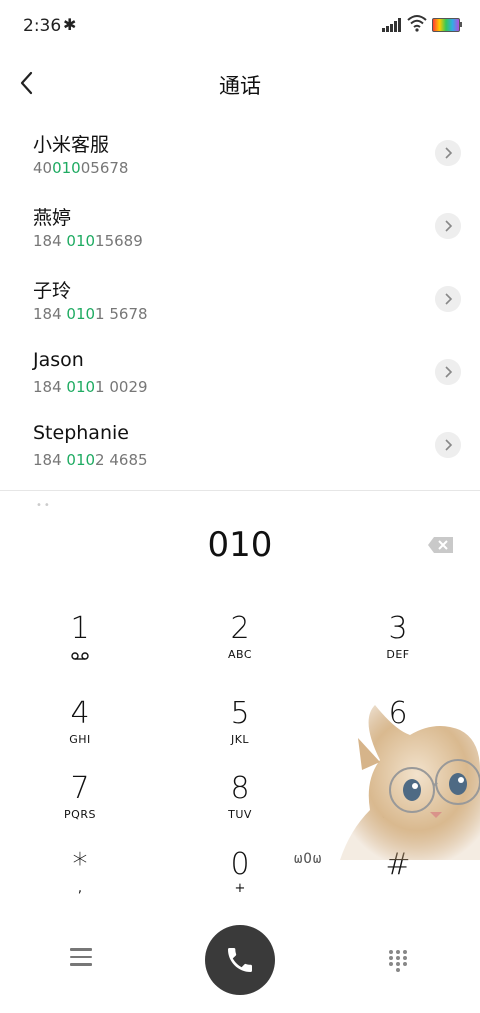  I want to click on key-letters: ,, so click(80, 888).